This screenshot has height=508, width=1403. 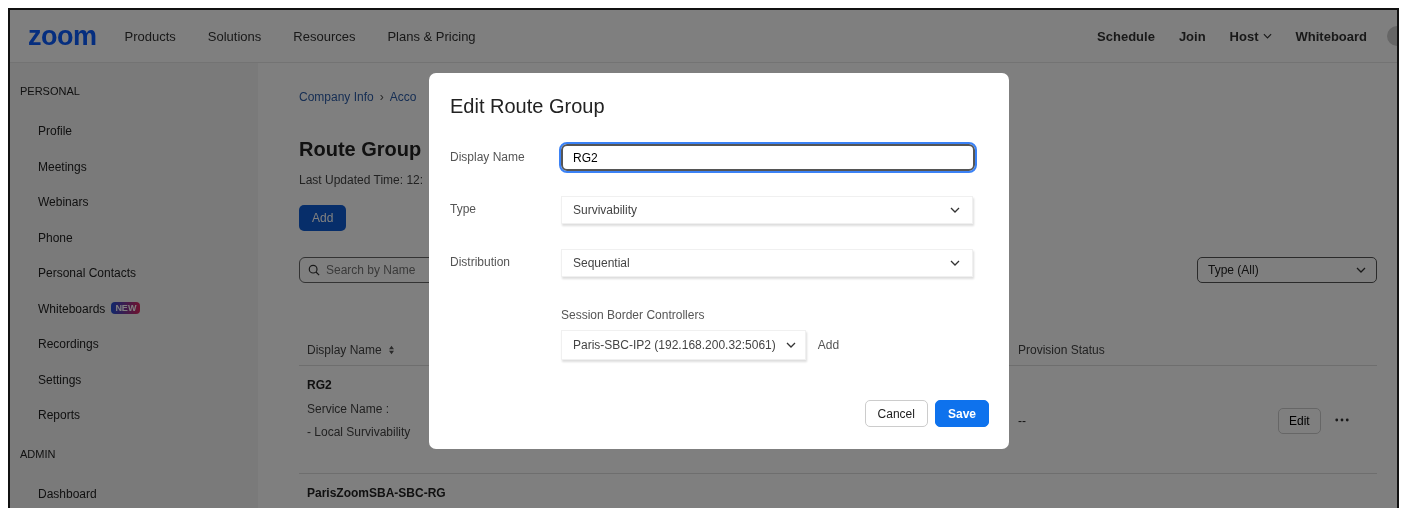 I want to click on section-heading: ADMIN, so click(x=38, y=453).